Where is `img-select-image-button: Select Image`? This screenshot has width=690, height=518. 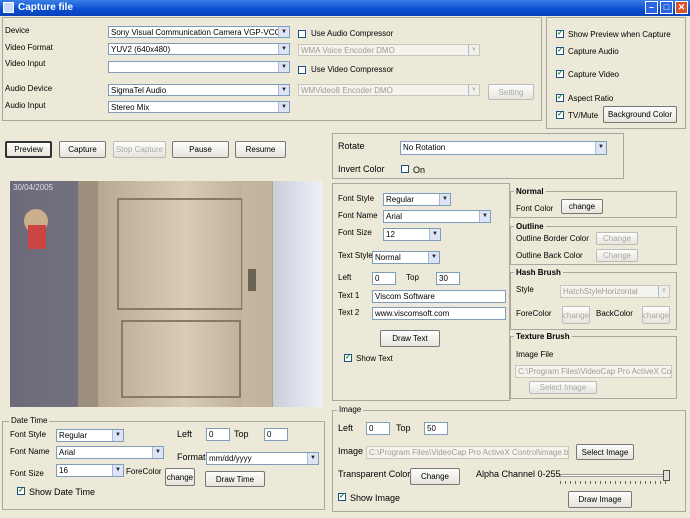
img-select-image-button: Select Image is located at coordinates (605, 452).